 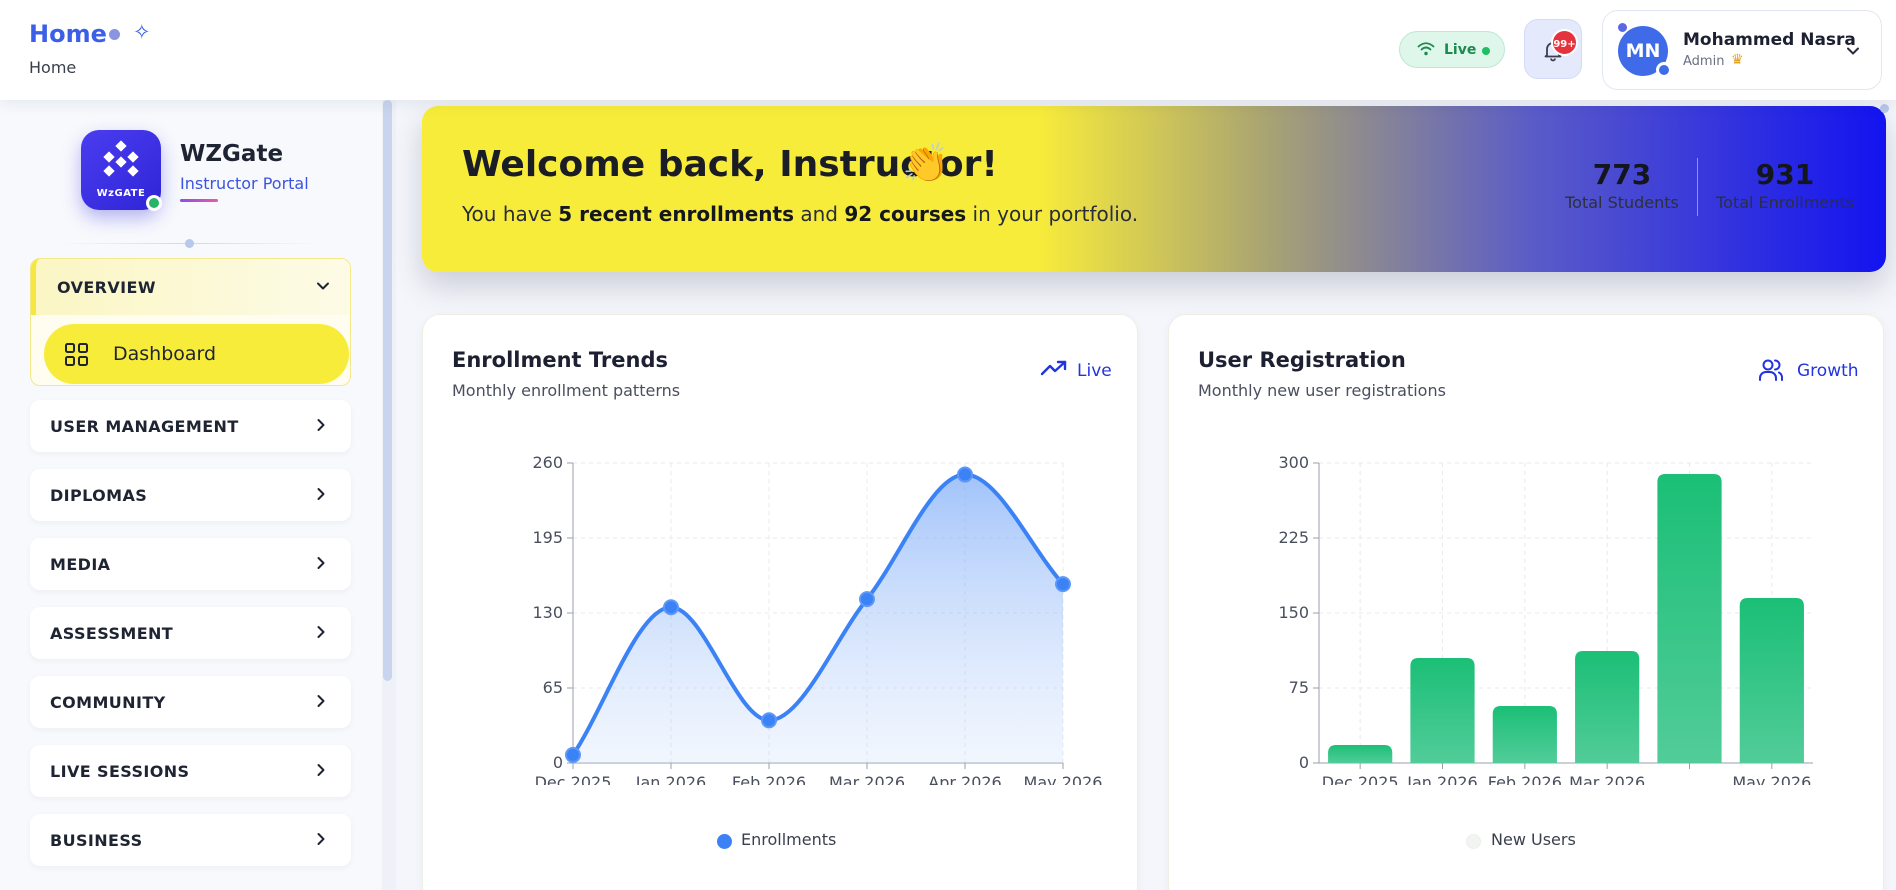 I want to click on subtitle-text: and, so click(x=819, y=214).